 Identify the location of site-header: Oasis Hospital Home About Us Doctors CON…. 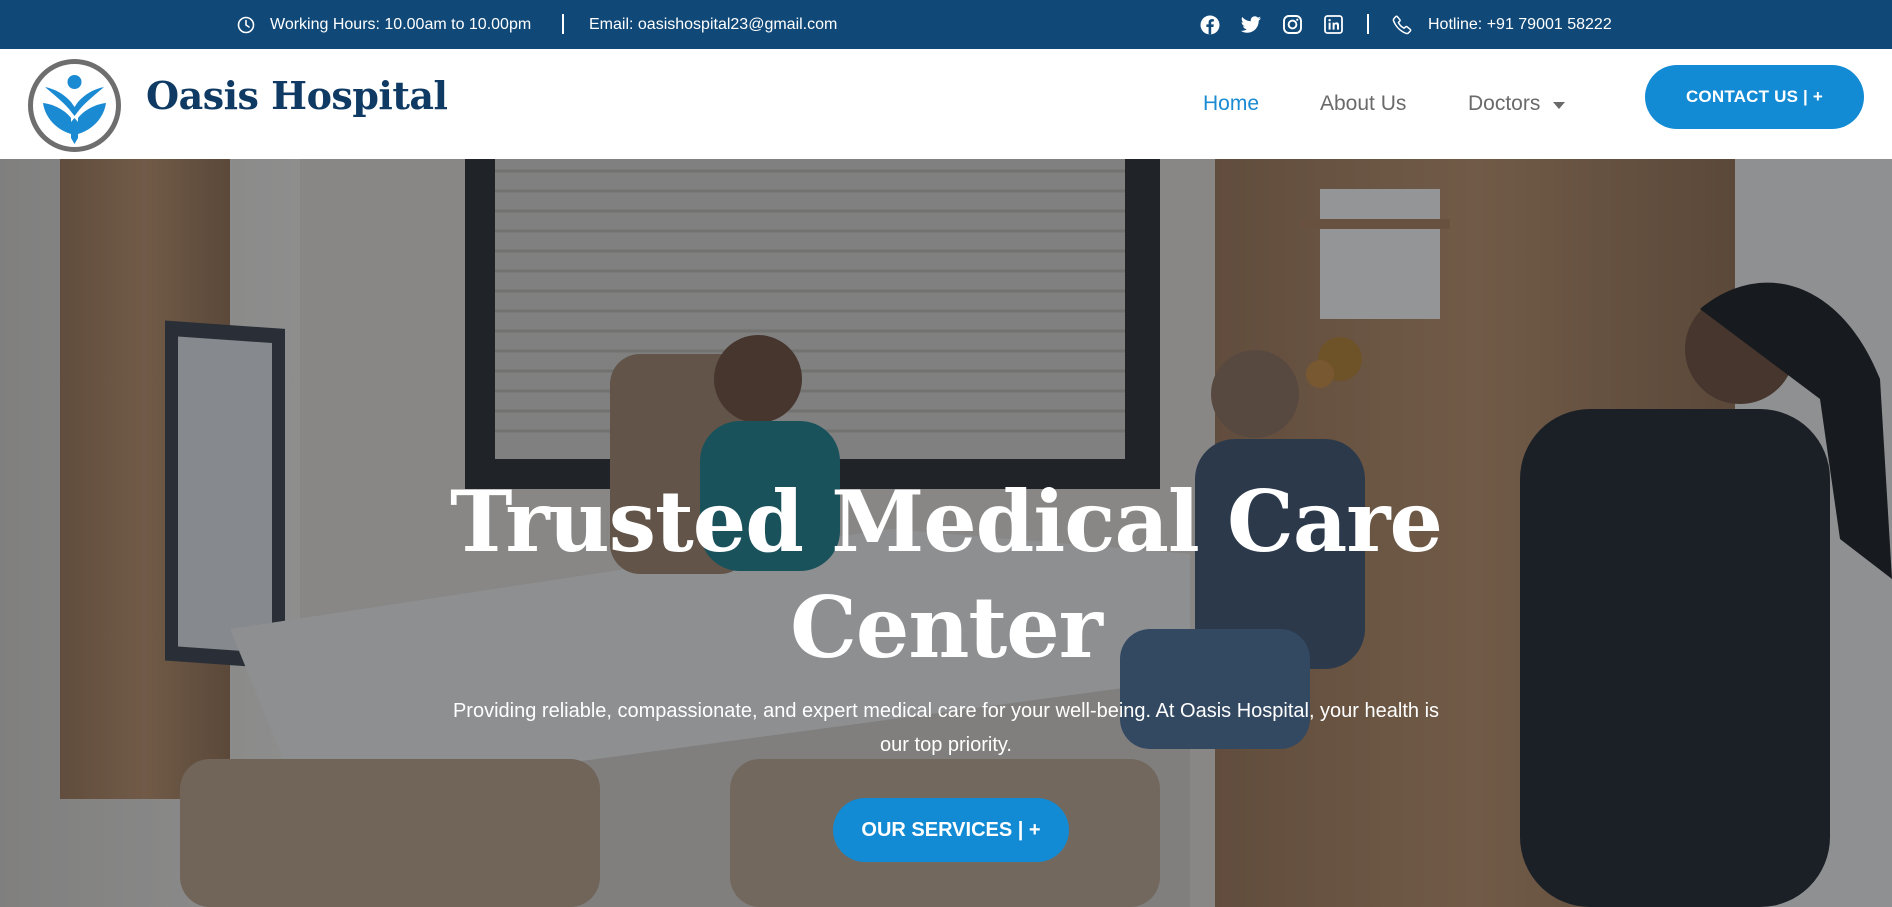
(946, 104).